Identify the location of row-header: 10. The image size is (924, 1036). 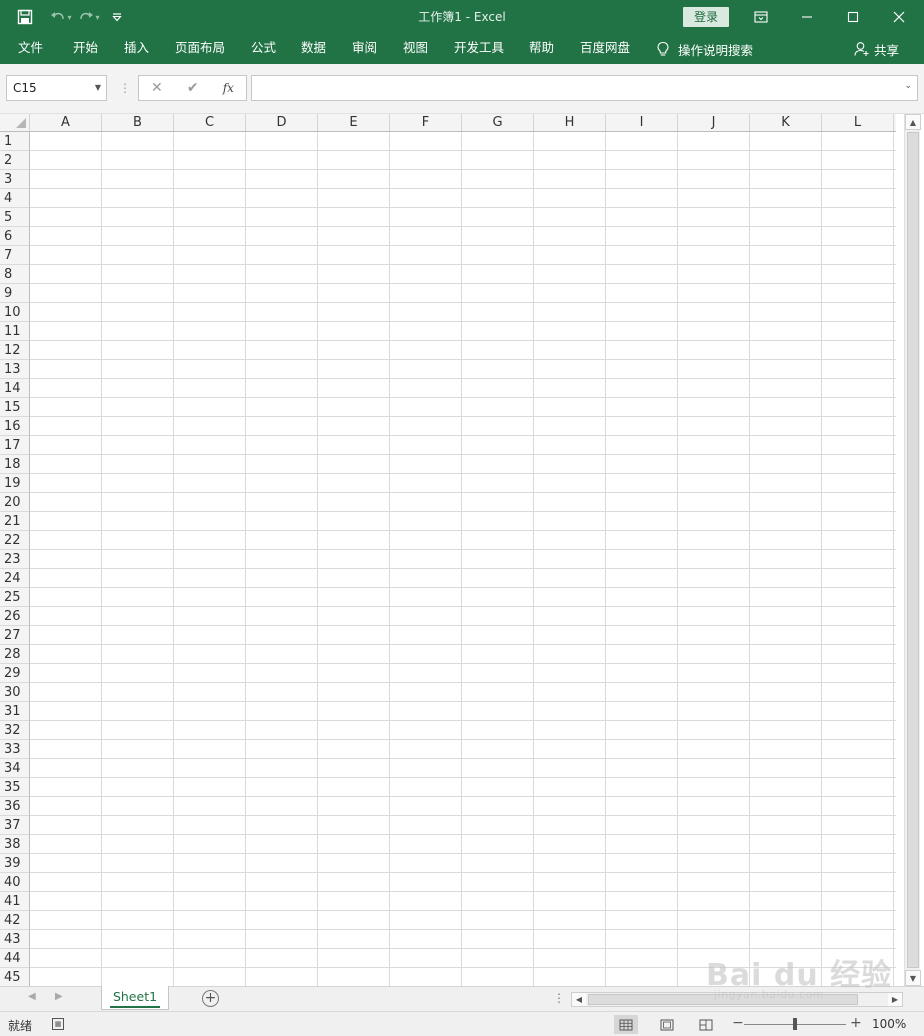
(14, 312).